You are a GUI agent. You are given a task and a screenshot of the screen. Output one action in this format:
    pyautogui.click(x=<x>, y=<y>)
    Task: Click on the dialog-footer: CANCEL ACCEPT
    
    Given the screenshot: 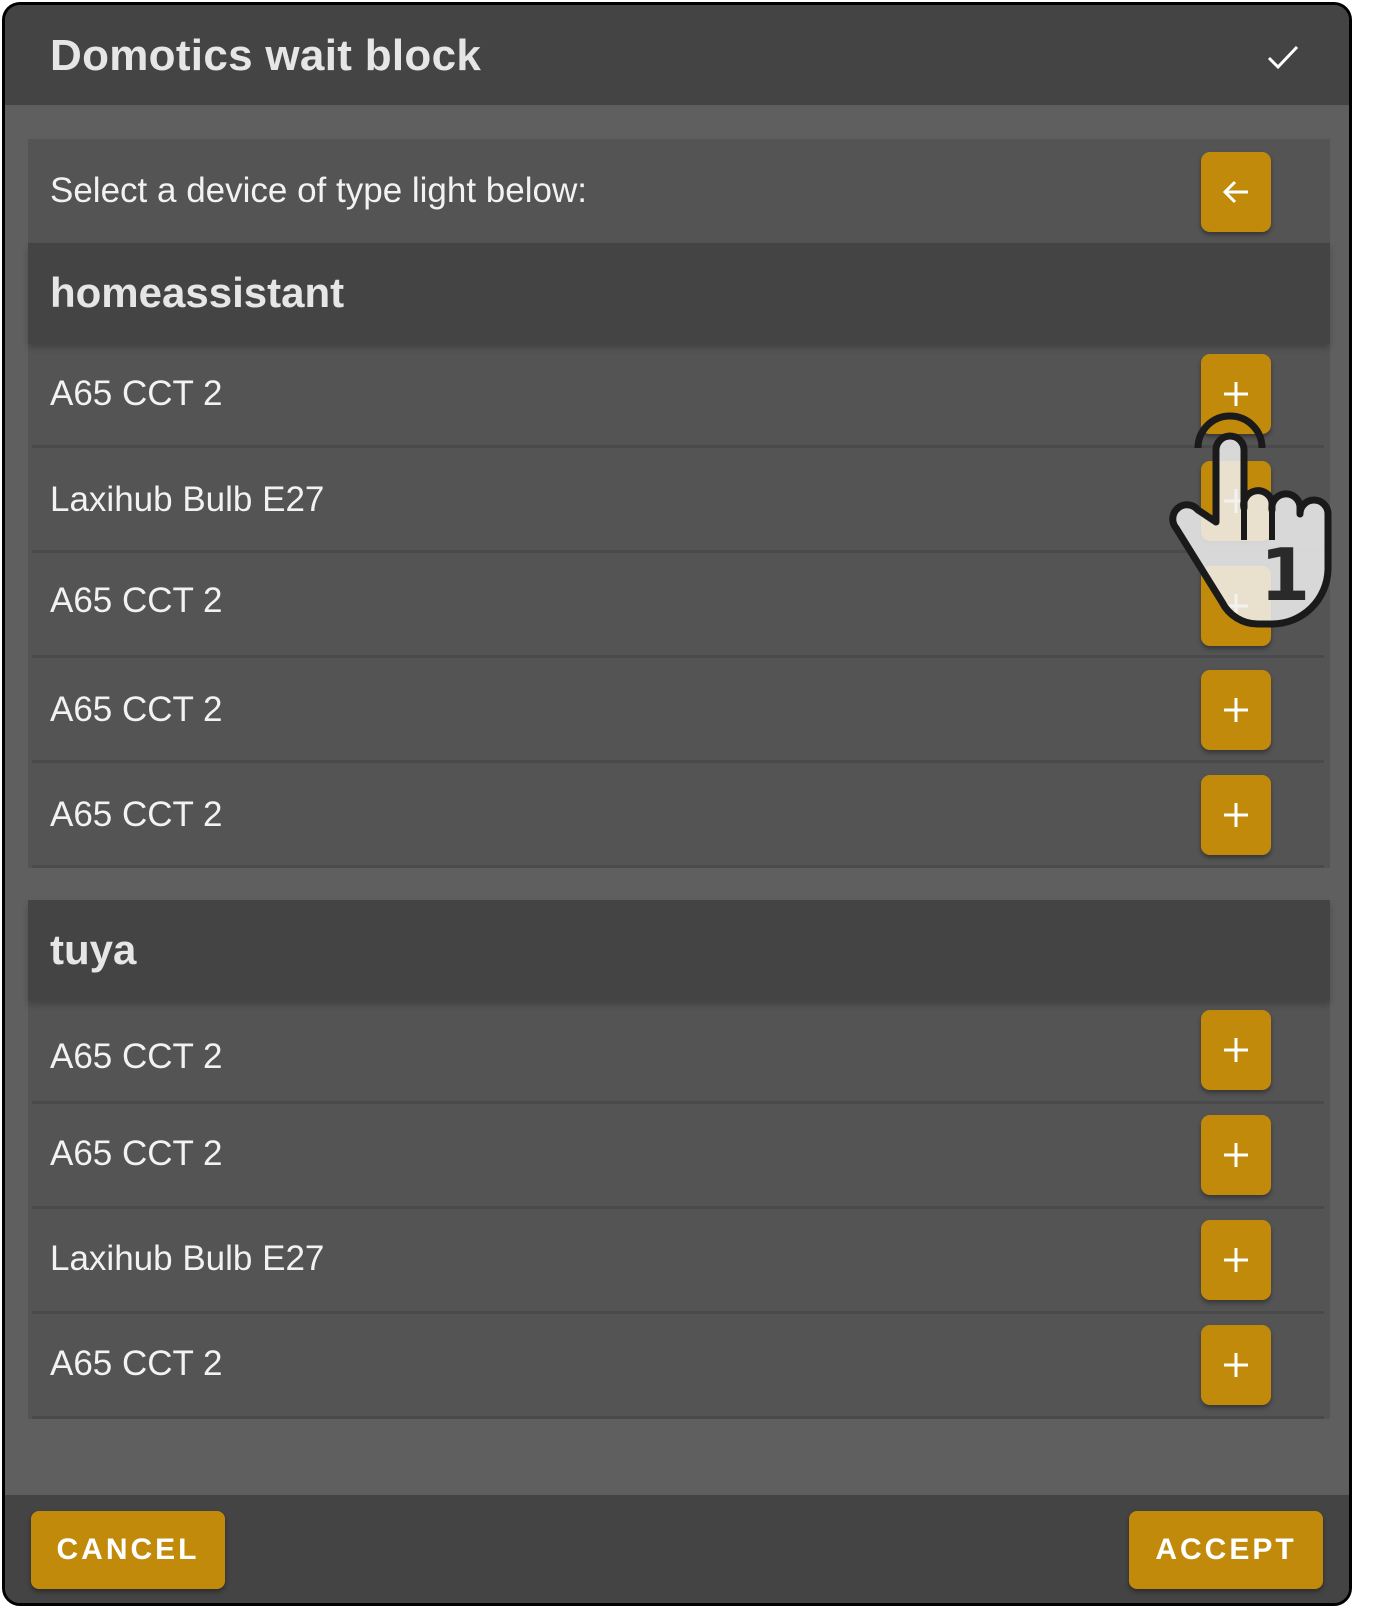 What is the action you would take?
    pyautogui.click(x=677, y=1549)
    